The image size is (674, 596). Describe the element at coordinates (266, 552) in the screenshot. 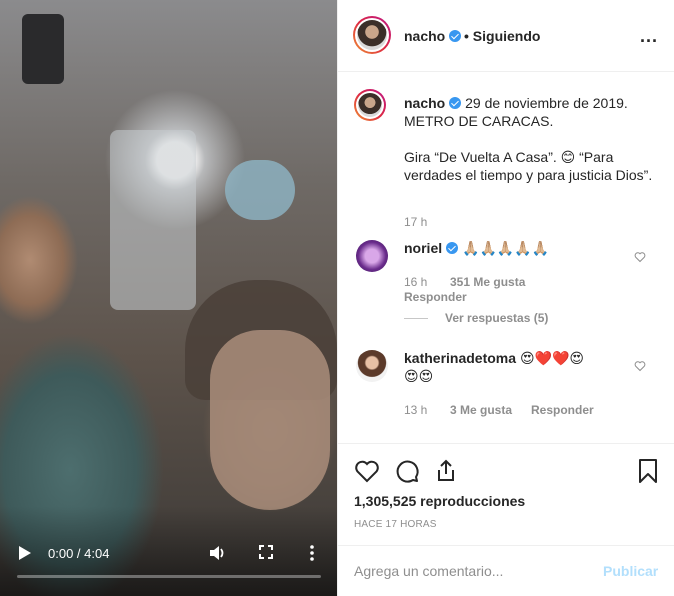

I see `fullscreen-icon` at that location.